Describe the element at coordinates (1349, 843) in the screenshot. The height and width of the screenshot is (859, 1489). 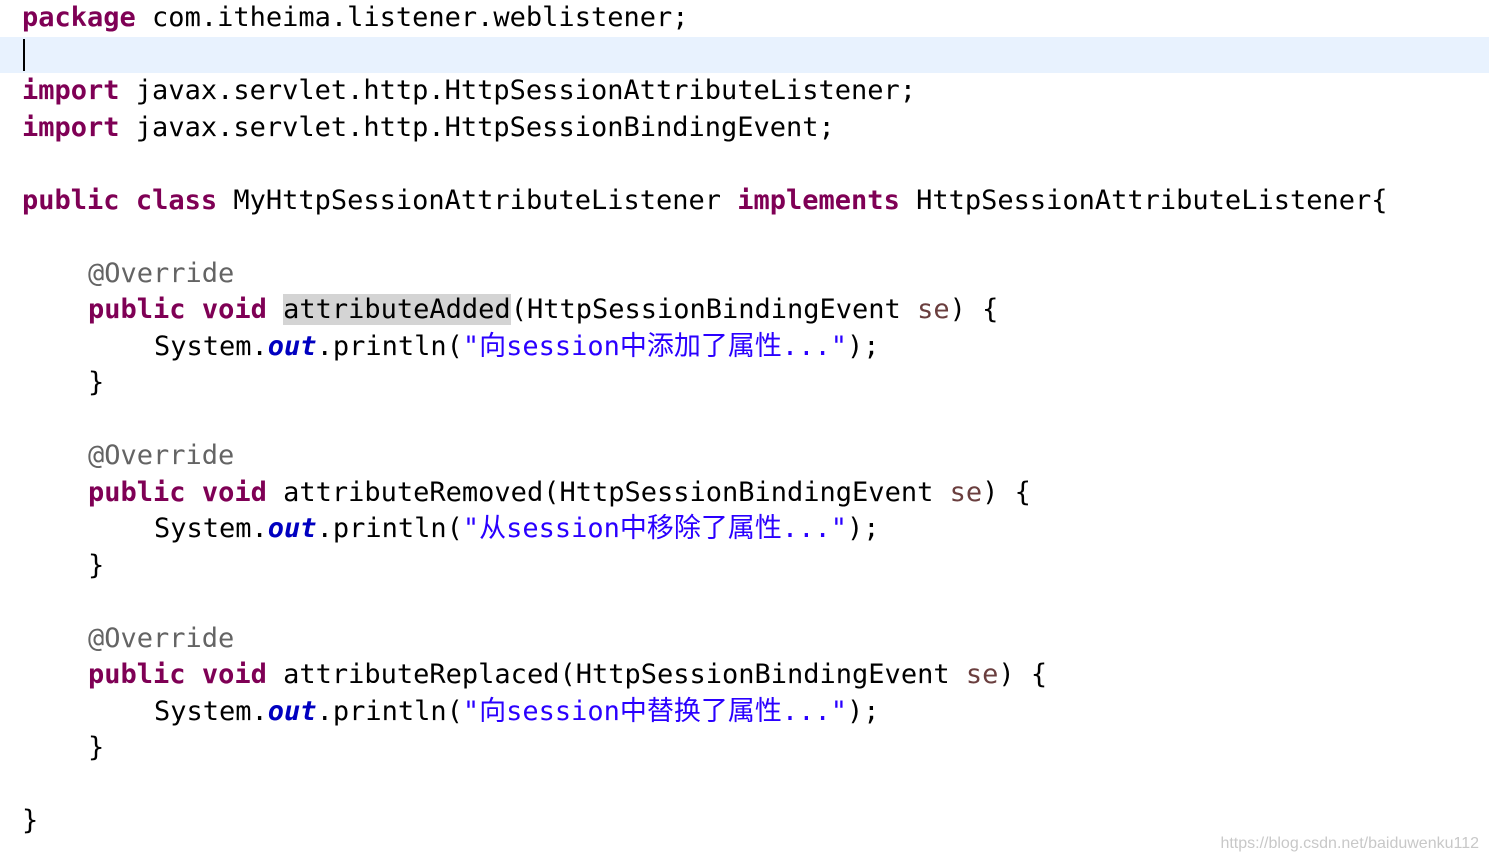
I see `watermark: https://blog.csdn.net/baiduwenku112` at that location.